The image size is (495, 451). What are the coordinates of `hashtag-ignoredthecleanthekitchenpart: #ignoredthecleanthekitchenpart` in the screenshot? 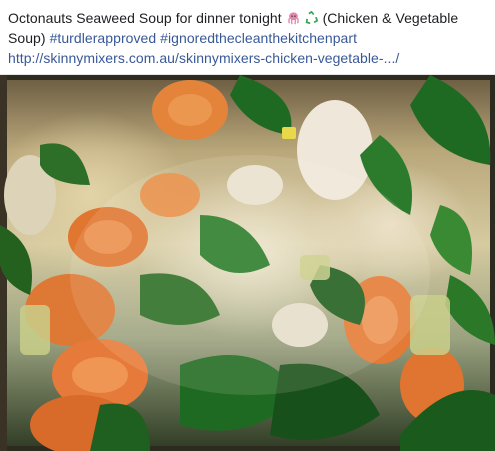 It's located at (258, 38).